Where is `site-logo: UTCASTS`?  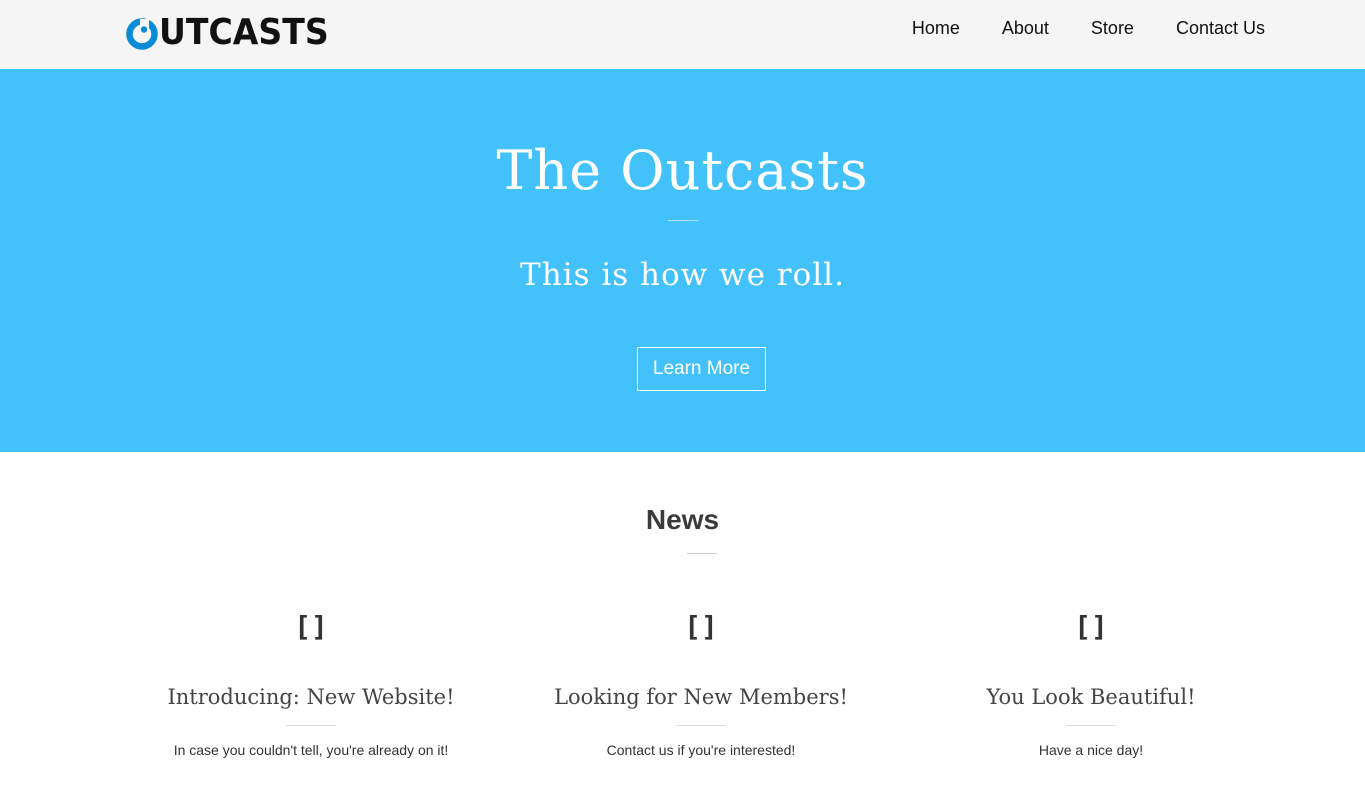
site-logo: UTCASTS is located at coordinates (234, 33).